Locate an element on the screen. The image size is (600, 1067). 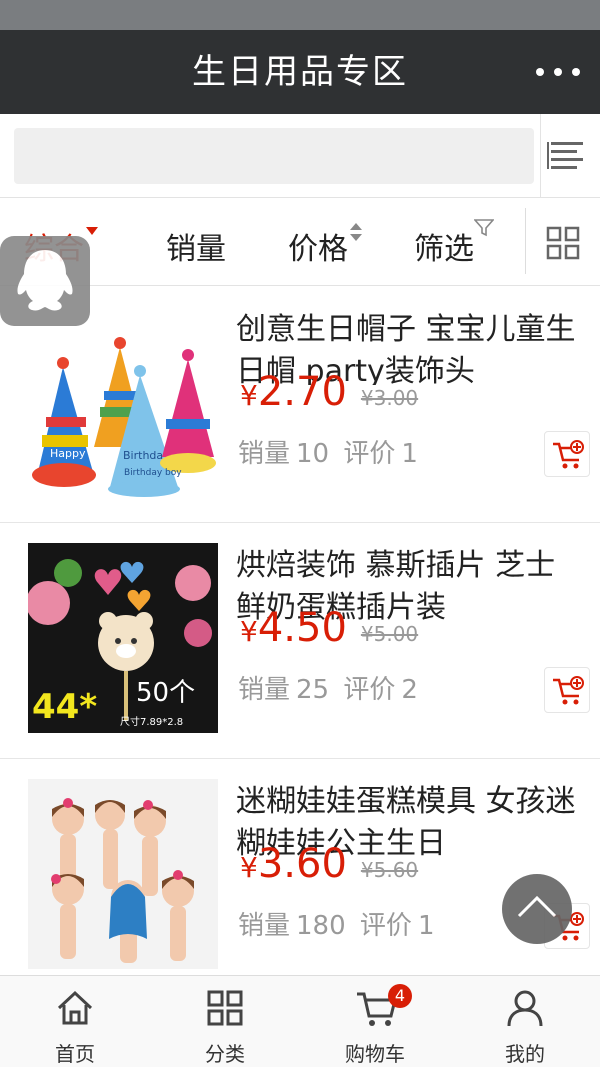
cart-count-badge: 4 is located at coordinates (400, 996).